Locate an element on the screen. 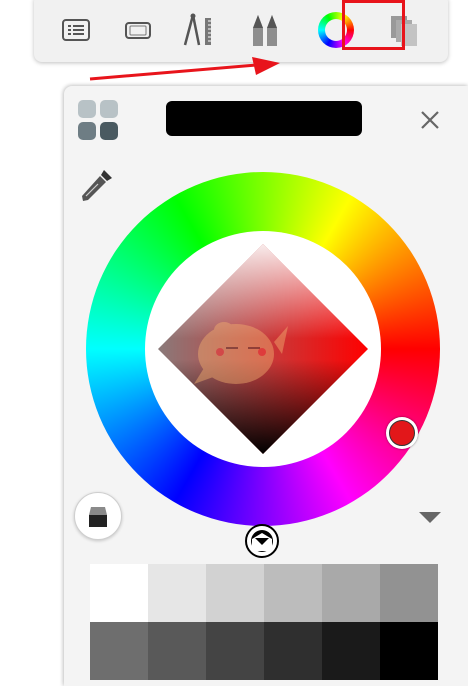 This screenshot has height=686, width=468. color-palette is located at coordinates (264, 624).